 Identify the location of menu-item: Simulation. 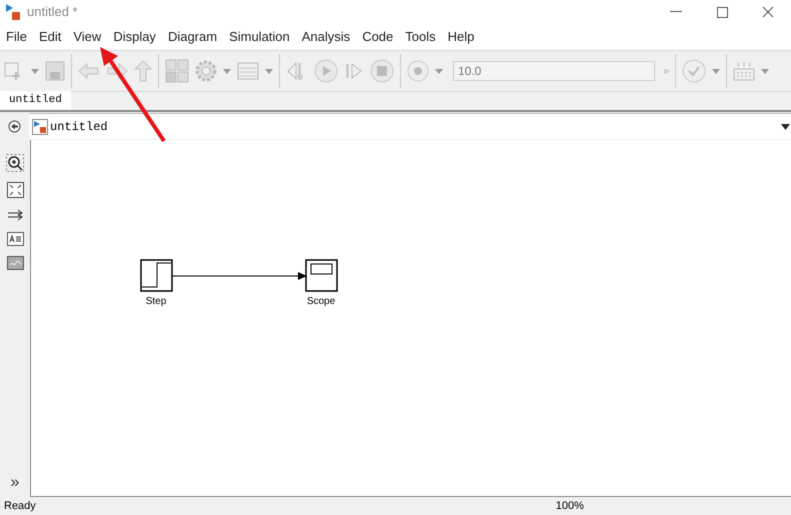
(259, 37).